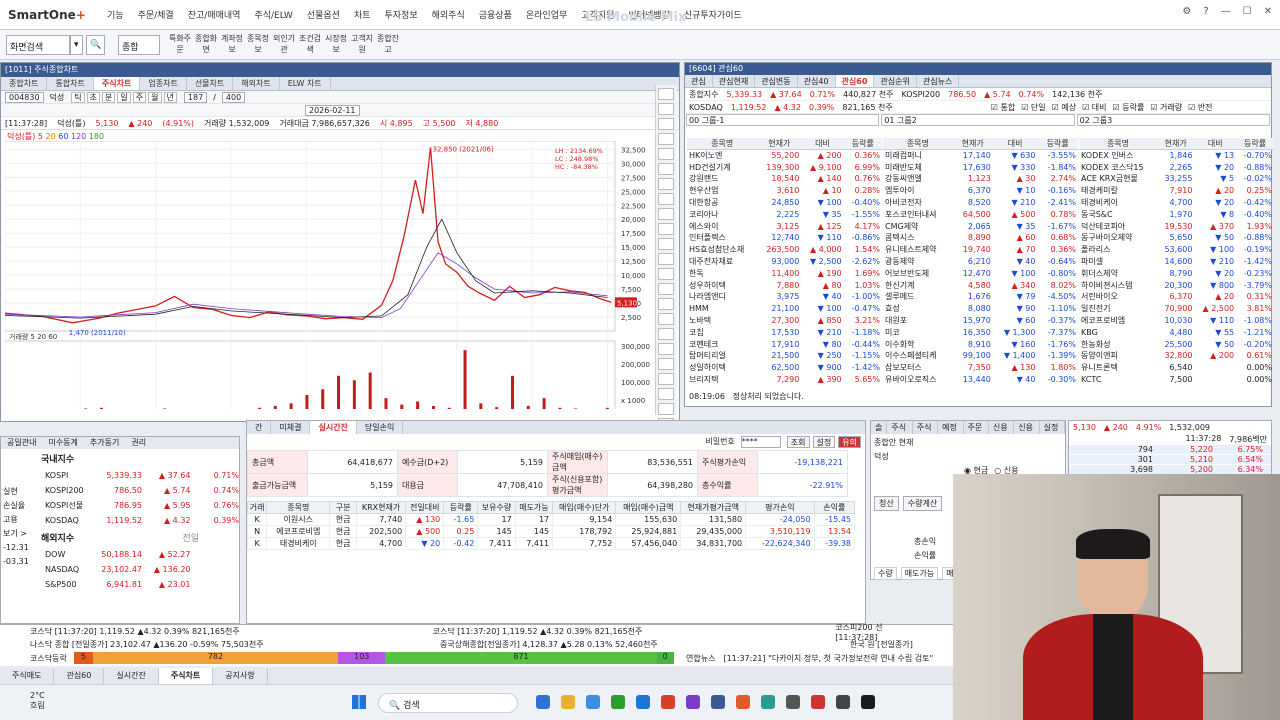  I want to click on task-view-icon, so click(543, 702).